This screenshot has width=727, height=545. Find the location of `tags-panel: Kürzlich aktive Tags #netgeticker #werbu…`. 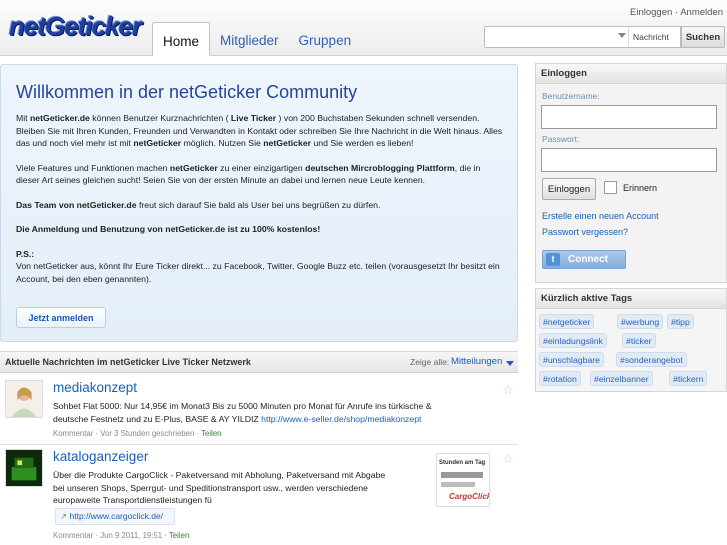

tags-panel: Kürzlich aktive Tags #netgeticker #werbu… is located at coordinates (631, 340).